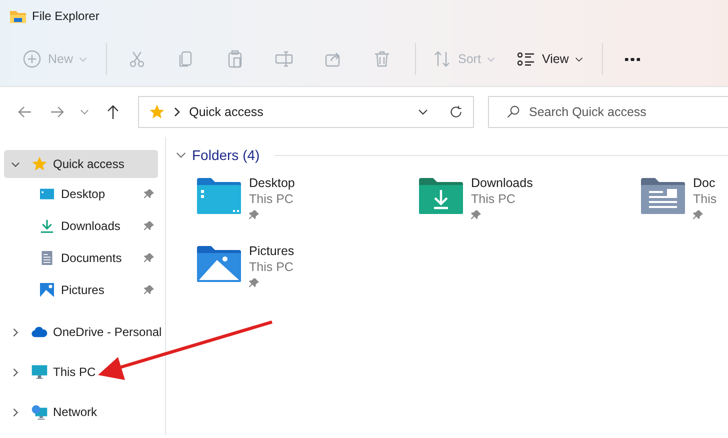  Describe the element at coordinates (284, 59) in the screenshot. I see `rename-icon` at that location.